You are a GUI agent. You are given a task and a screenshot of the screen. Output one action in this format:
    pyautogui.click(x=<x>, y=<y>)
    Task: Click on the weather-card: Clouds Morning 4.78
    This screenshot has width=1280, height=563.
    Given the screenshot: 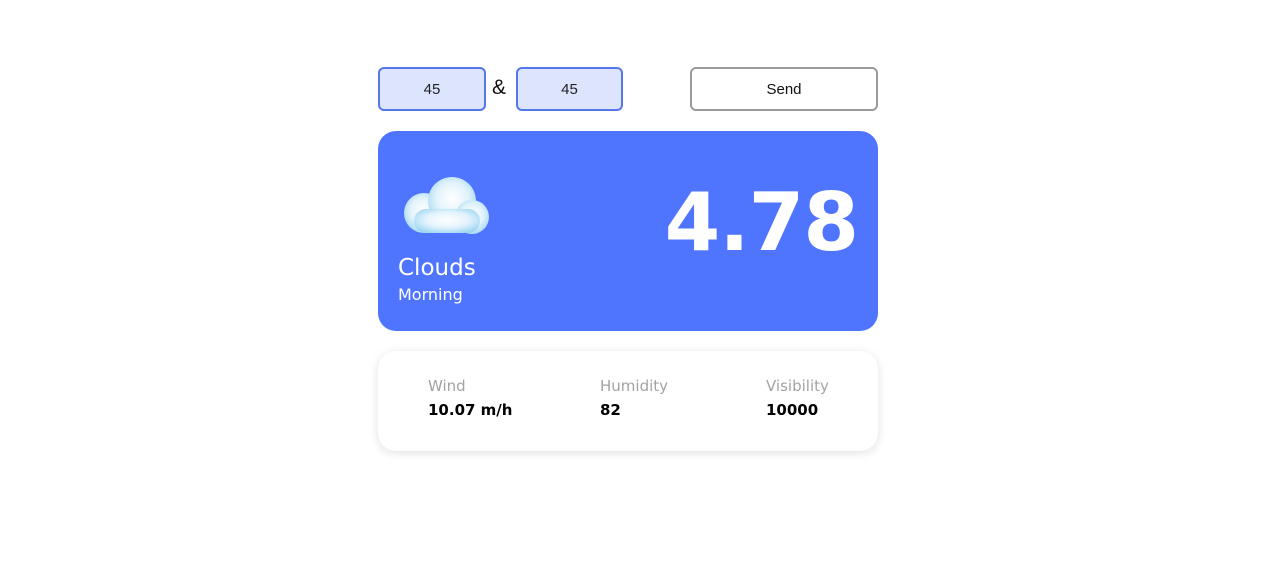 What is the action you would take?
    pyautogui.click(x=628, y=231)
    